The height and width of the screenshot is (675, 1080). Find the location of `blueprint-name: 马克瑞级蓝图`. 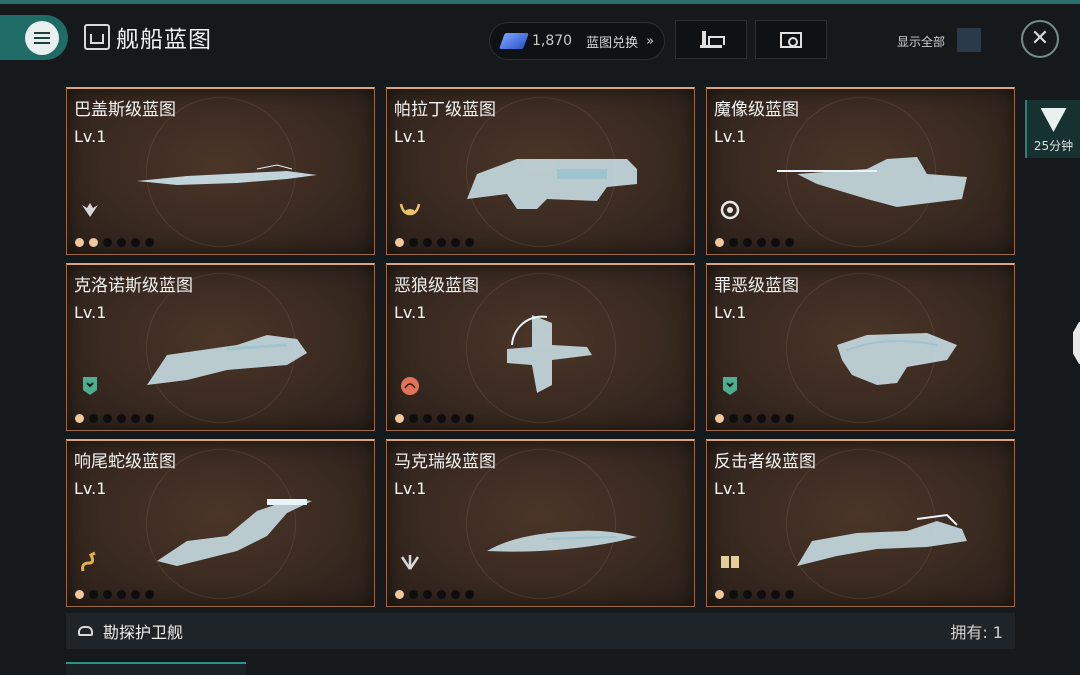

blueprint-name: 马克瑞级蓝图 is located at coordinates (445, 462).